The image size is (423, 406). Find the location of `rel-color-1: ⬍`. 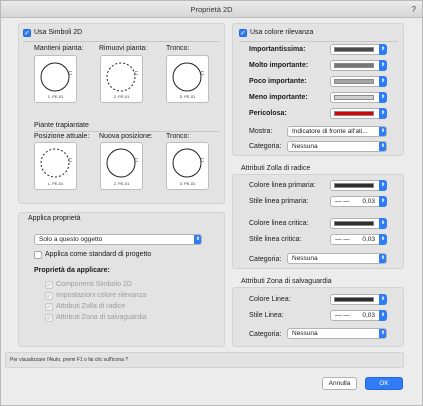

rel-color-1: ⬍ is located at coordinates (358, 65).